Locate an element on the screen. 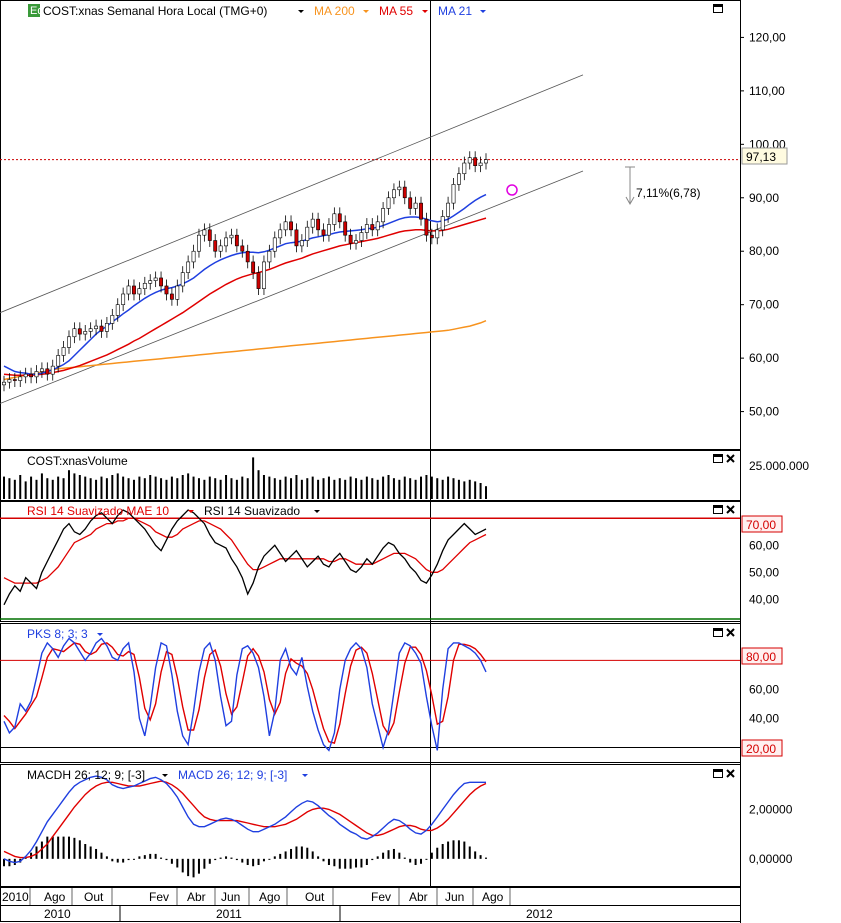 This screenshot has height=923, width=841. volume-title: COST:xnasVolume is located at coordinates (77, 461).